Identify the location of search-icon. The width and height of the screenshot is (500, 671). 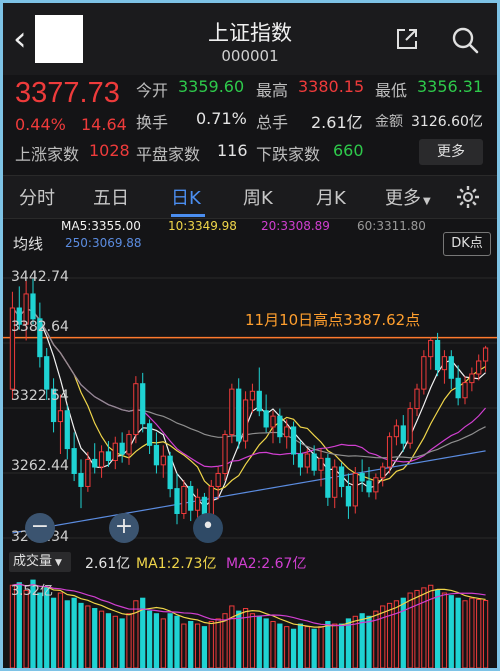
(465, 40).